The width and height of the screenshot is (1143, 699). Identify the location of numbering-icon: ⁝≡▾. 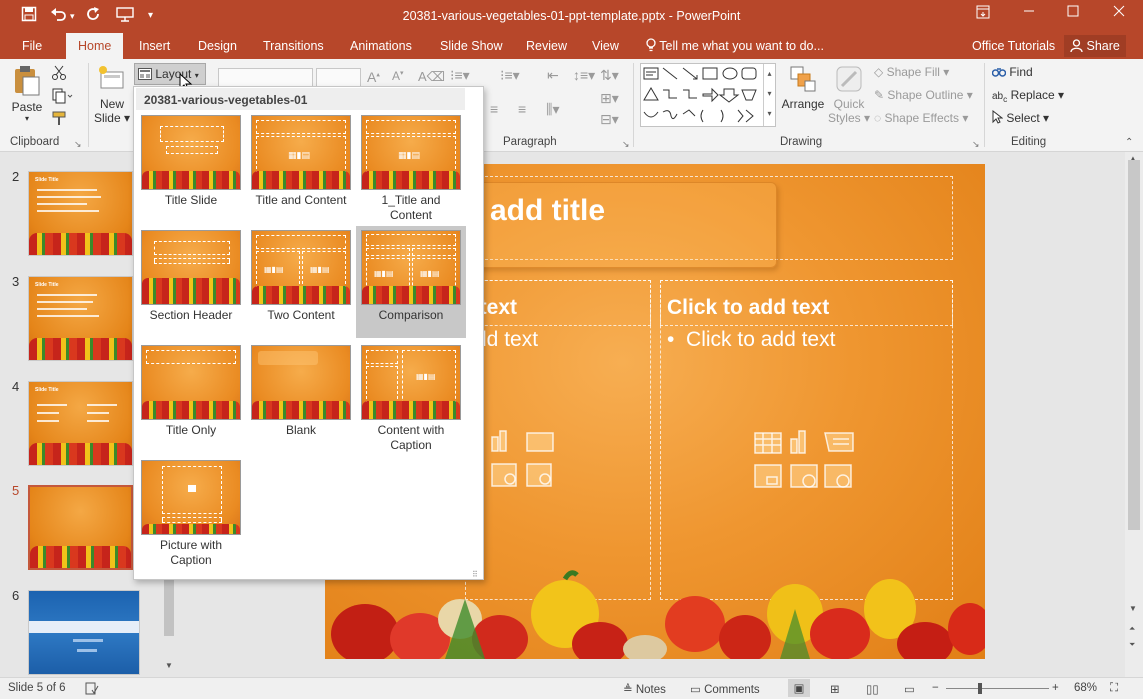
(510, 75).